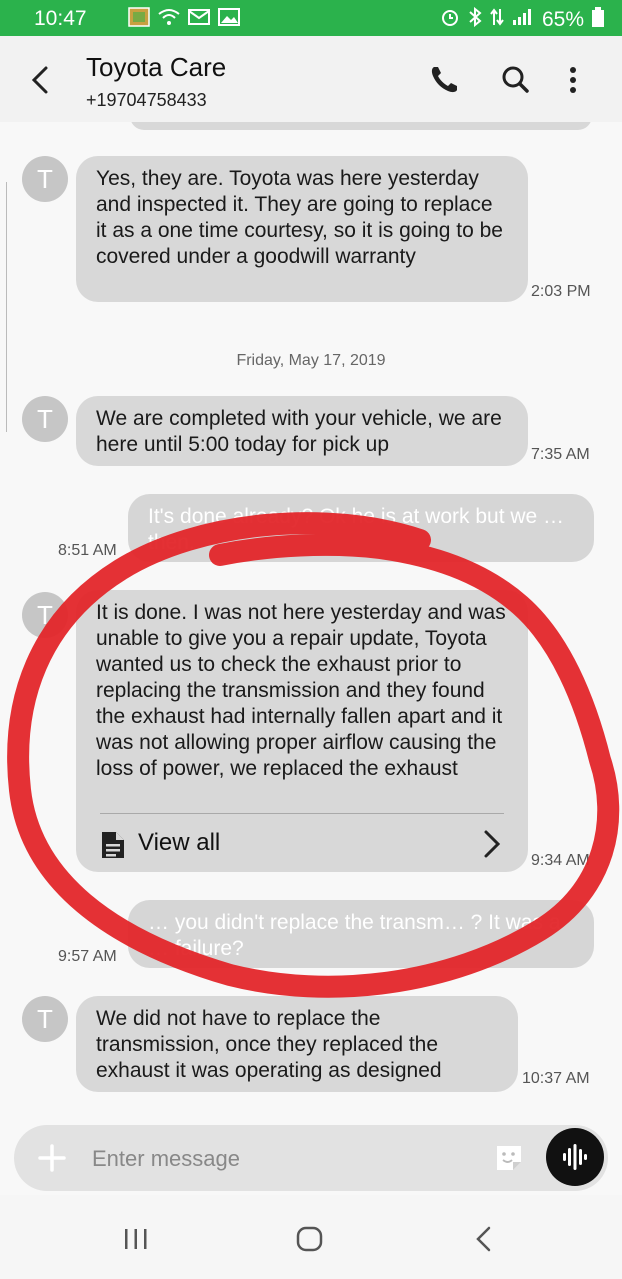  Describe the element at coordinates (598, 20) in the screenshot. I see `battery-icon` at that location.